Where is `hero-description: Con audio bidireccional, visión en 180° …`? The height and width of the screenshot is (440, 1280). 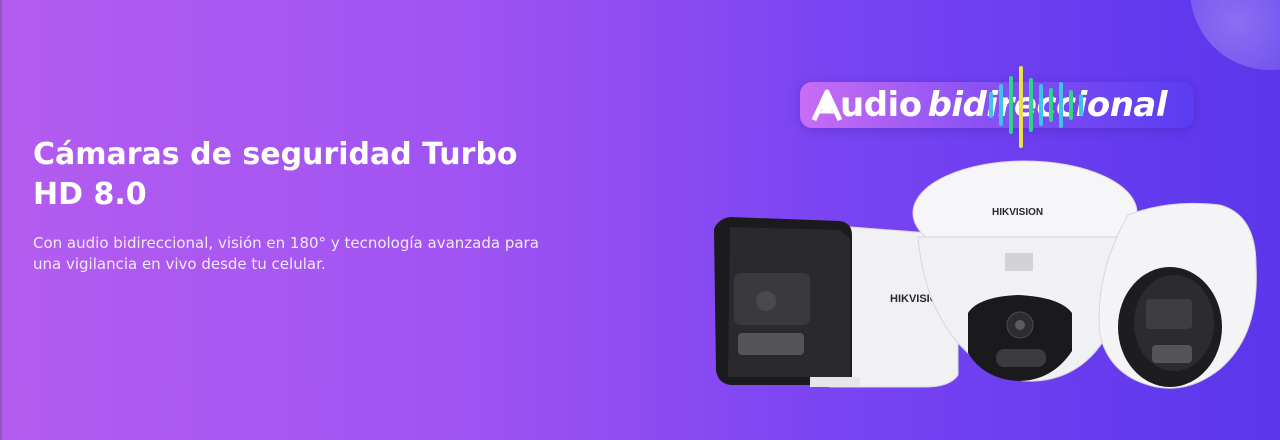
hero-description: Con audio bidireccional, visión en 180° … is located at coordinates (286, 253).